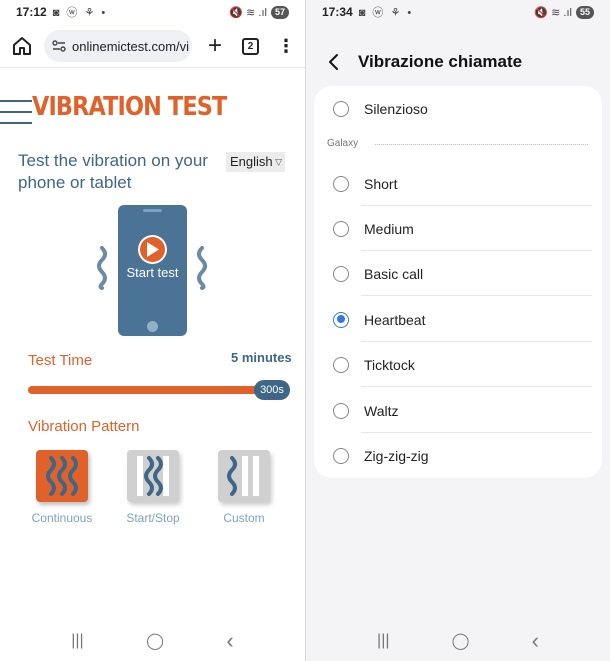 This screenshot has width=610, height=661. I want to click on site-settings-icon, so click(59, 46).